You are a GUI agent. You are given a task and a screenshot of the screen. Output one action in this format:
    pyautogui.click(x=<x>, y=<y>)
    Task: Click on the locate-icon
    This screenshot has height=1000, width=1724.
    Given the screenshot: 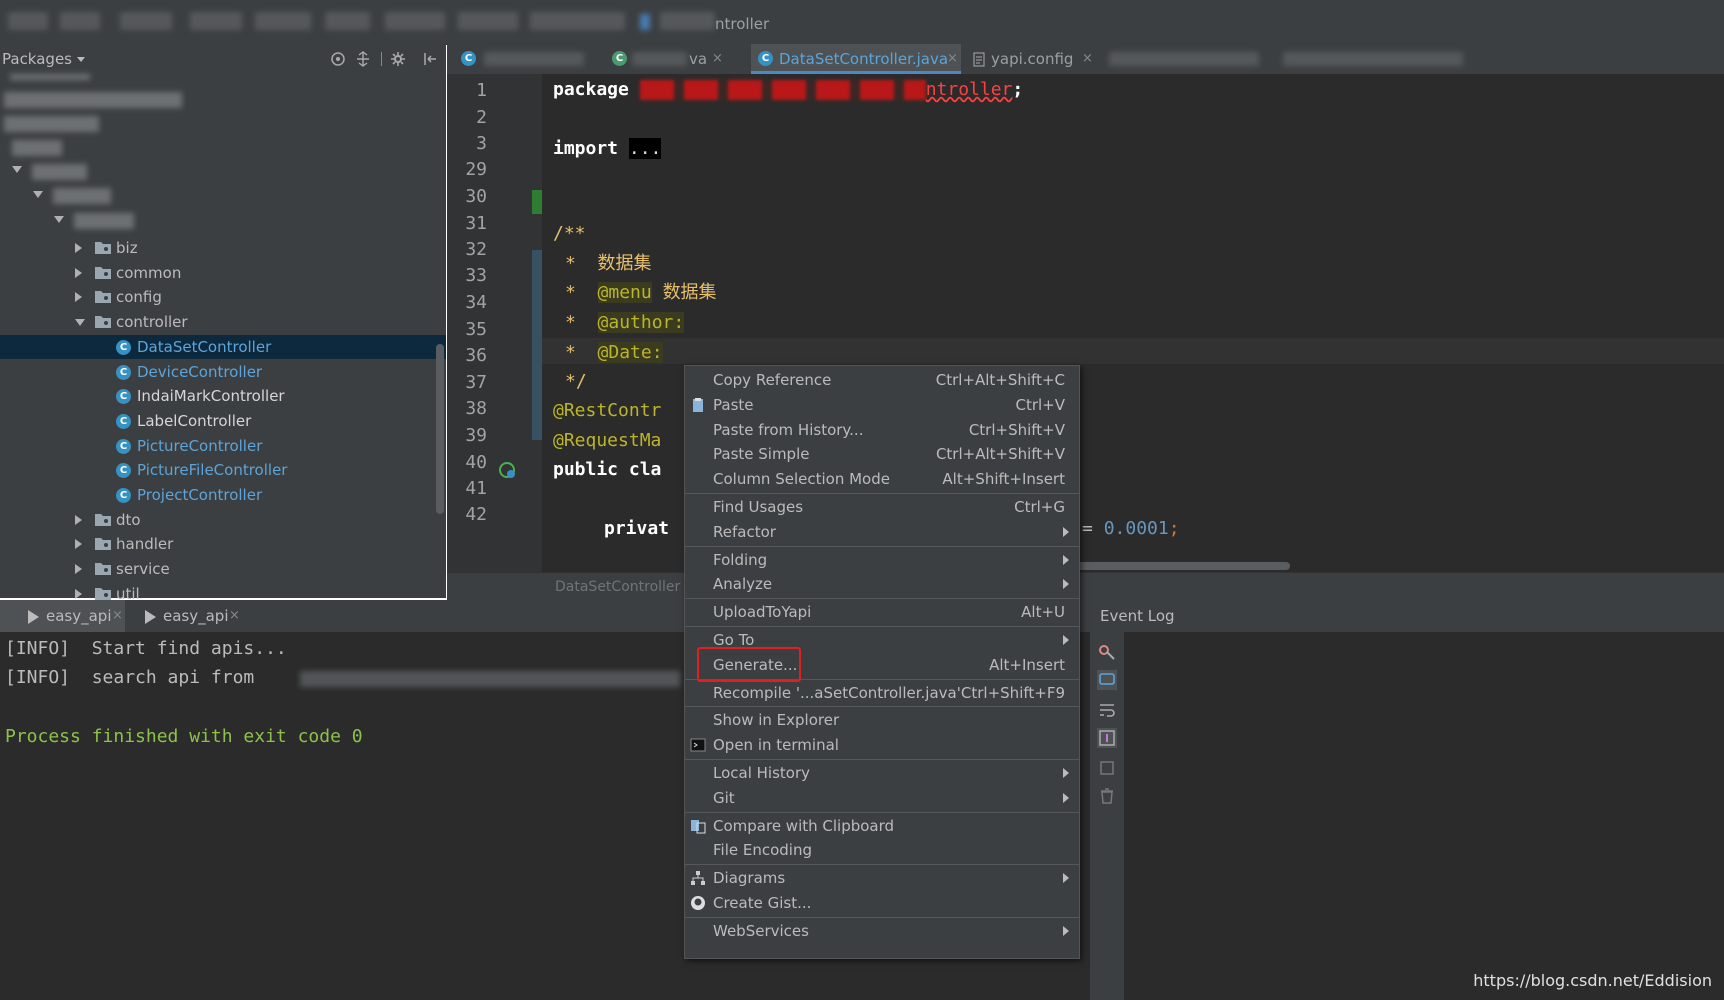 What is the action you would take?
    pyautogui.click(x=338, y=59)
    